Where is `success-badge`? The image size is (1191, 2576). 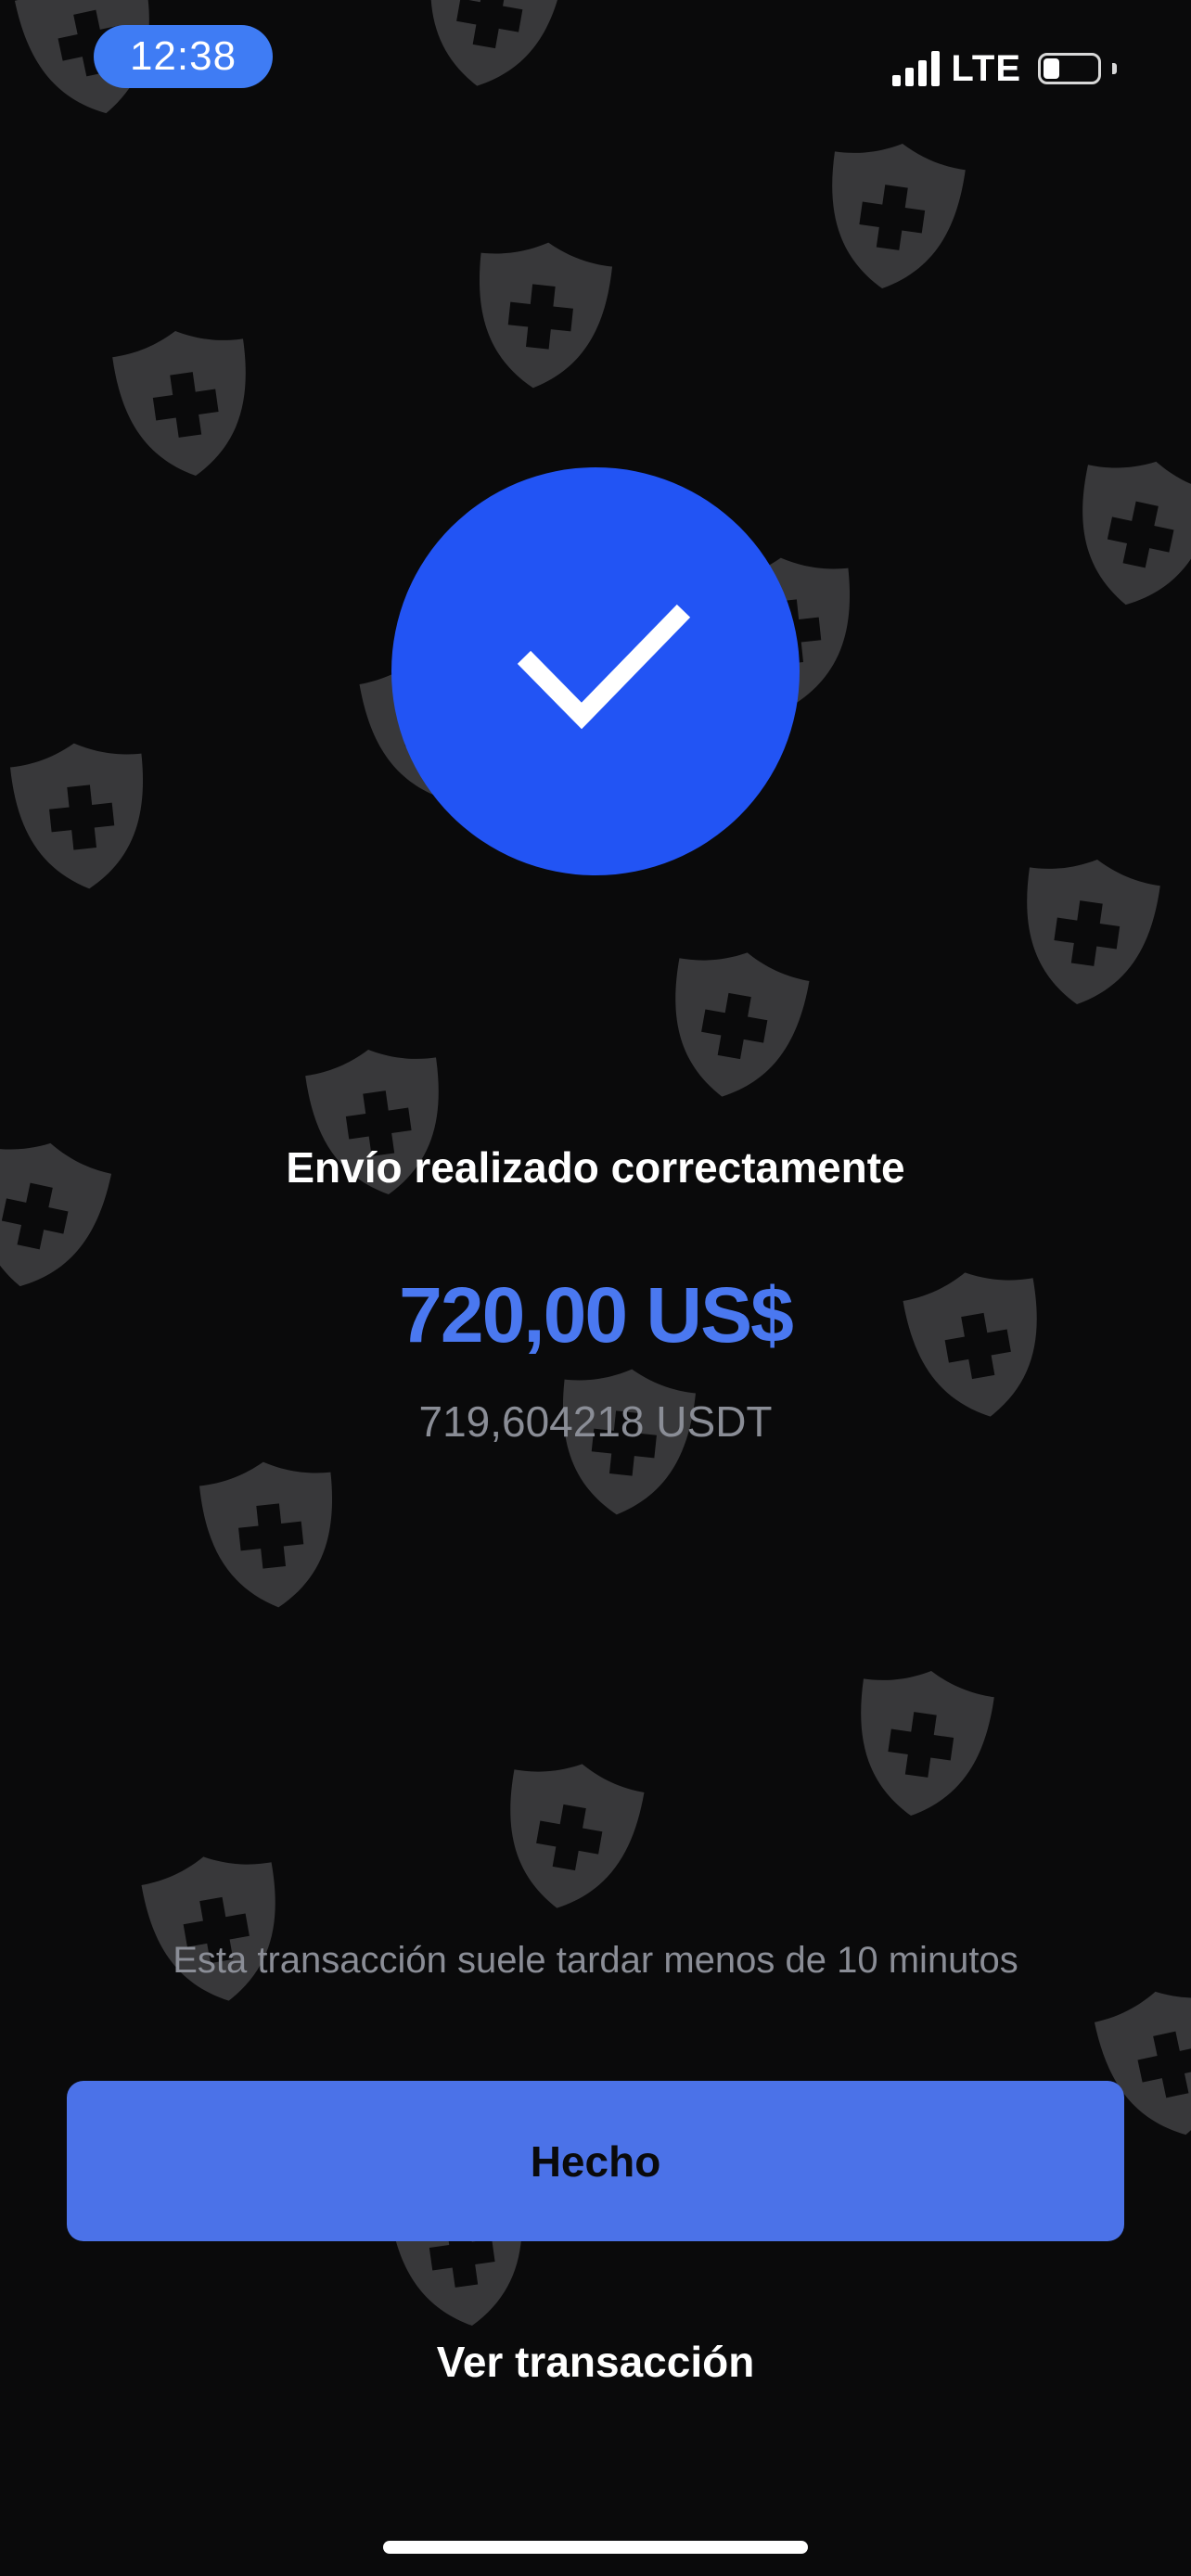
success-badge is located at coordinates (595, 671).